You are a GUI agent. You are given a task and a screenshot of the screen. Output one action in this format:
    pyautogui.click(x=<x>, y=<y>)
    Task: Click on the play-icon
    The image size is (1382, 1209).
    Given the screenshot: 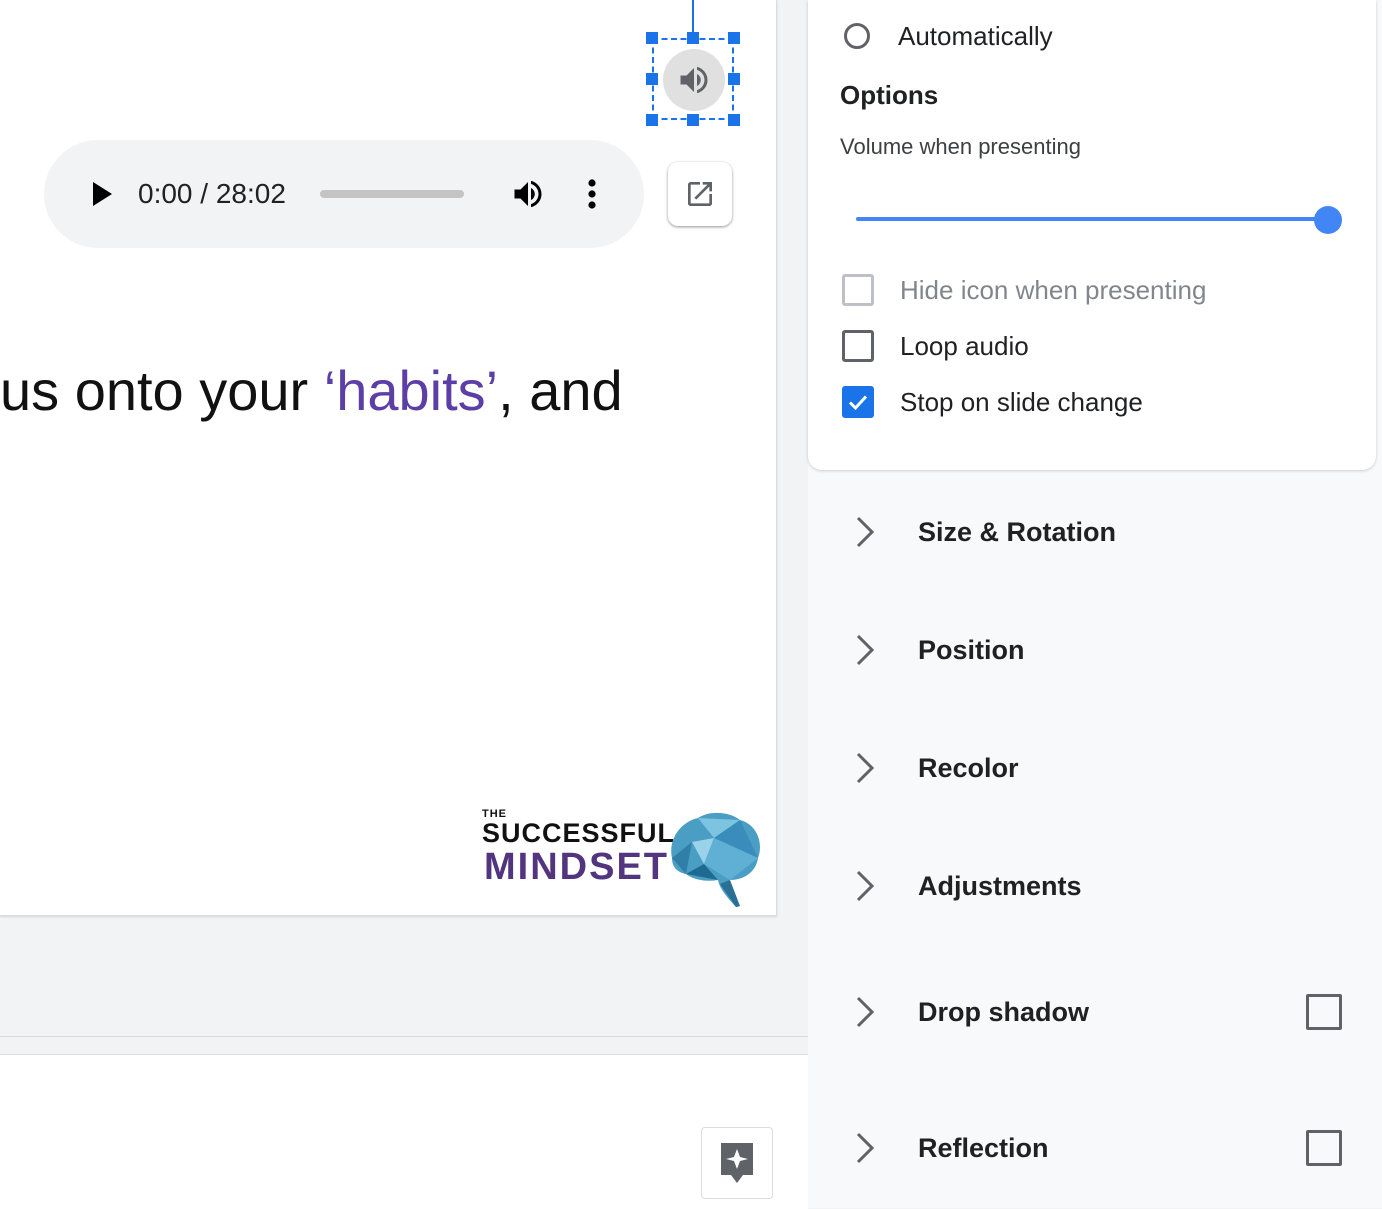 What is the action you would take?
    pyautogui.click(x=102, y=194)
    